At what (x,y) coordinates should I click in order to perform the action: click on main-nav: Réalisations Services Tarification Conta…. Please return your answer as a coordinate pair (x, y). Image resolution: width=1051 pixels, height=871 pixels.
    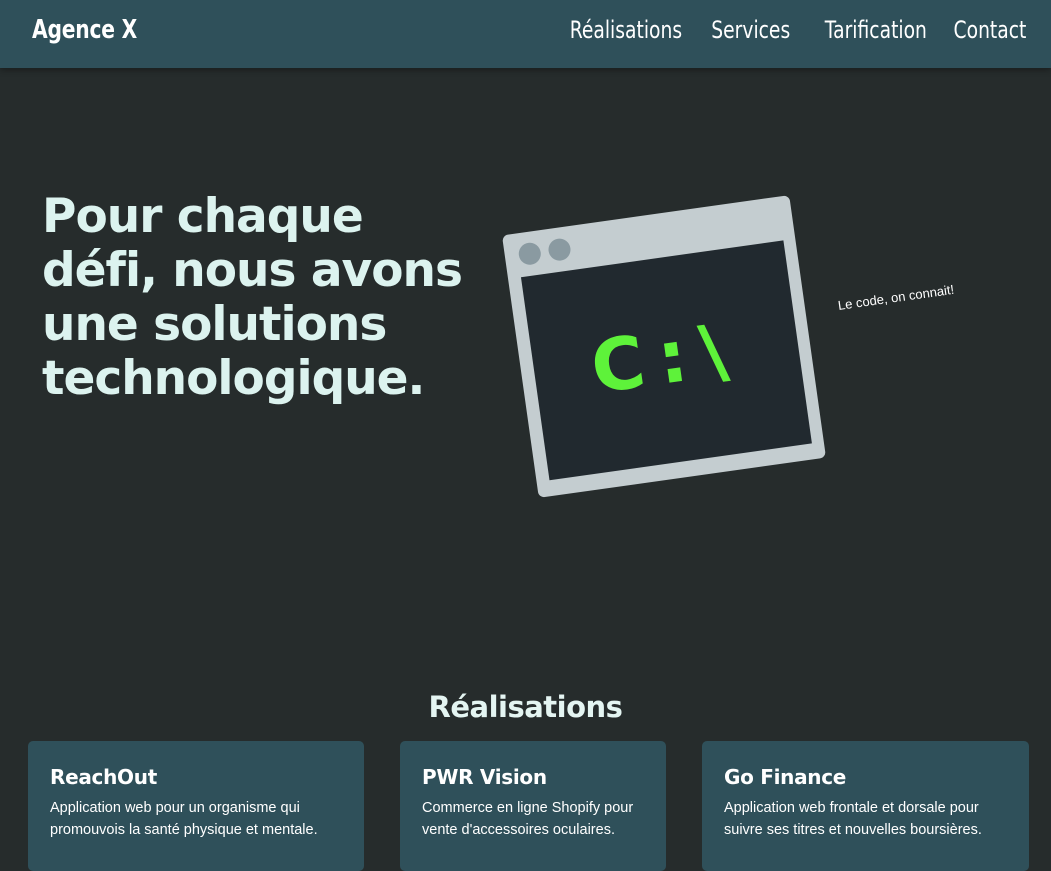
    Looking at the image, I should click on (793, 30).